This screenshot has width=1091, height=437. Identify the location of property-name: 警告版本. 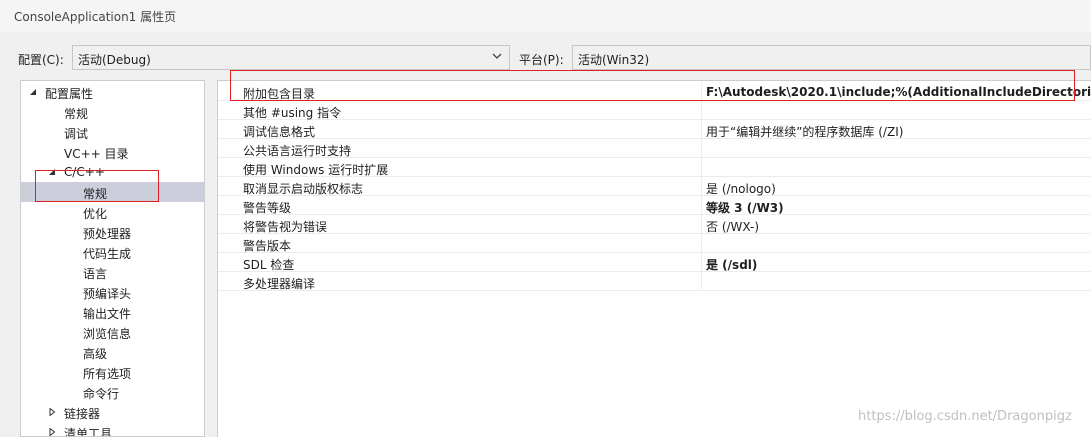
(267, 246).